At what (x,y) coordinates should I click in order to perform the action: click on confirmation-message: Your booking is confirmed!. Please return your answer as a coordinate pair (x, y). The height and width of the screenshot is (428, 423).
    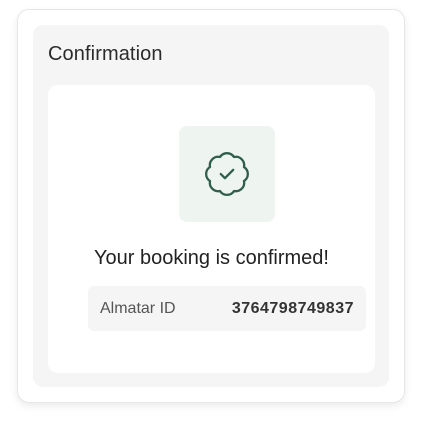
    Looking at the image, I should click on (211, 258).